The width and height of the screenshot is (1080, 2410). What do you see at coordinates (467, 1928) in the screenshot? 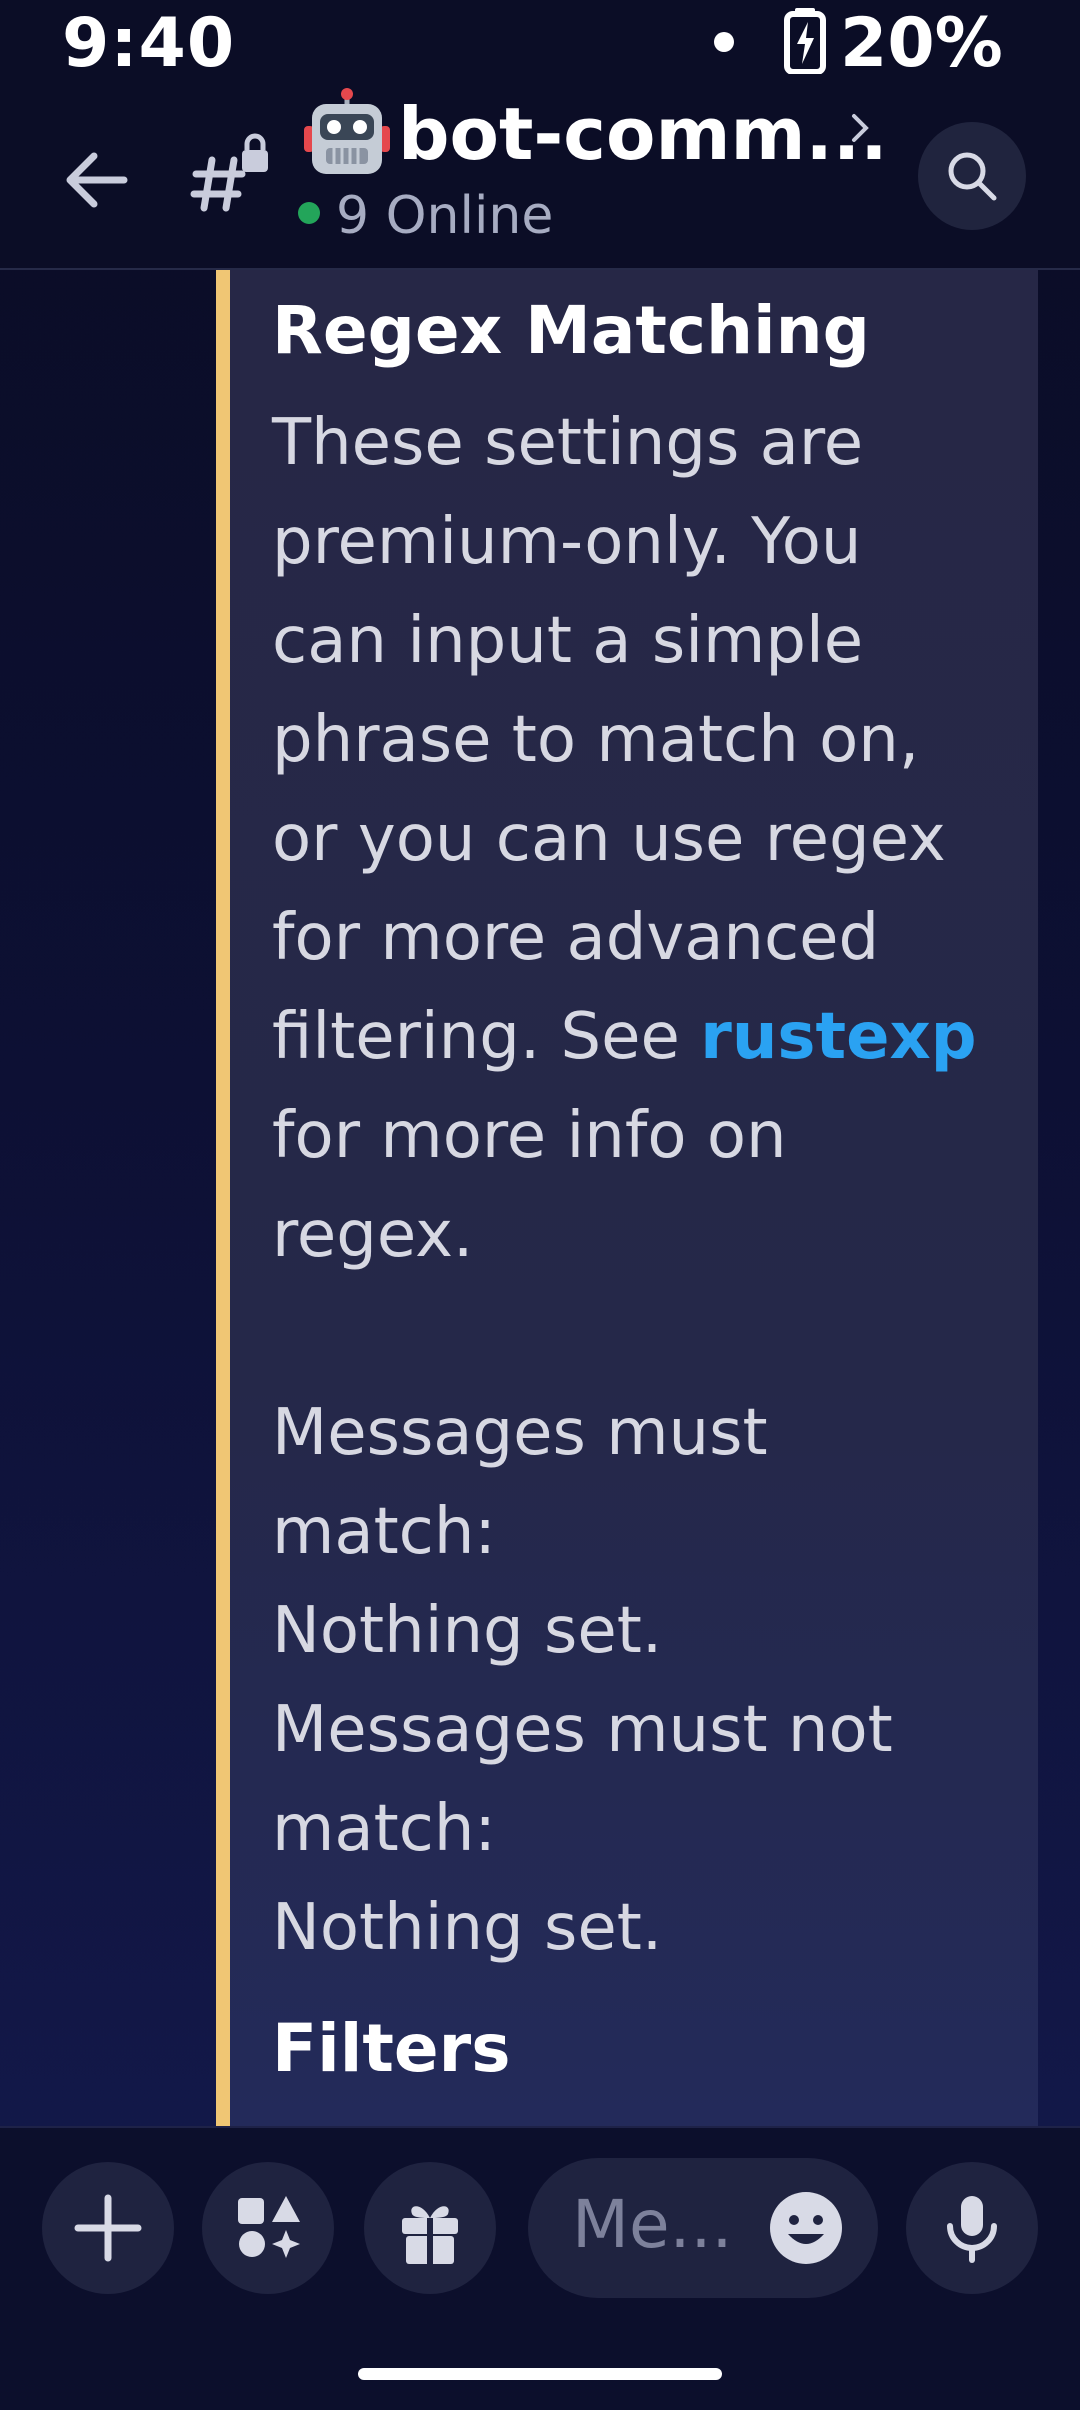
I see `must-not-match-value: Nothing set.` at bounding box center [467, 1928].